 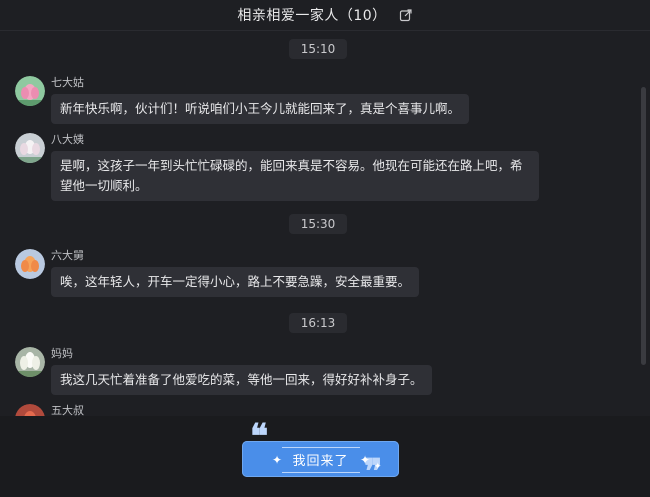 I want to click on message-item: 七大姑 新年快乐啊，伙计们！听说咱们小王今儿就能回来了，真是个喜事儿啊。, so click(x=242, y=100).